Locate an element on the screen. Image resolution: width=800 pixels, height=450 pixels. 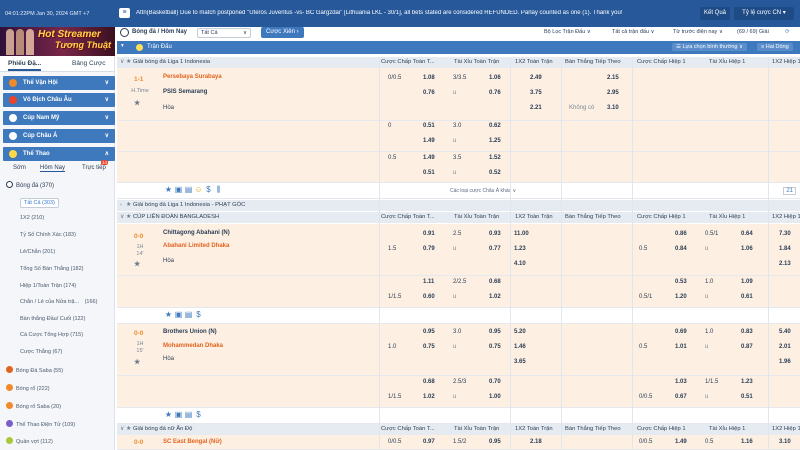
odds-cell: 2.13 is located at coordinates (785, 264).